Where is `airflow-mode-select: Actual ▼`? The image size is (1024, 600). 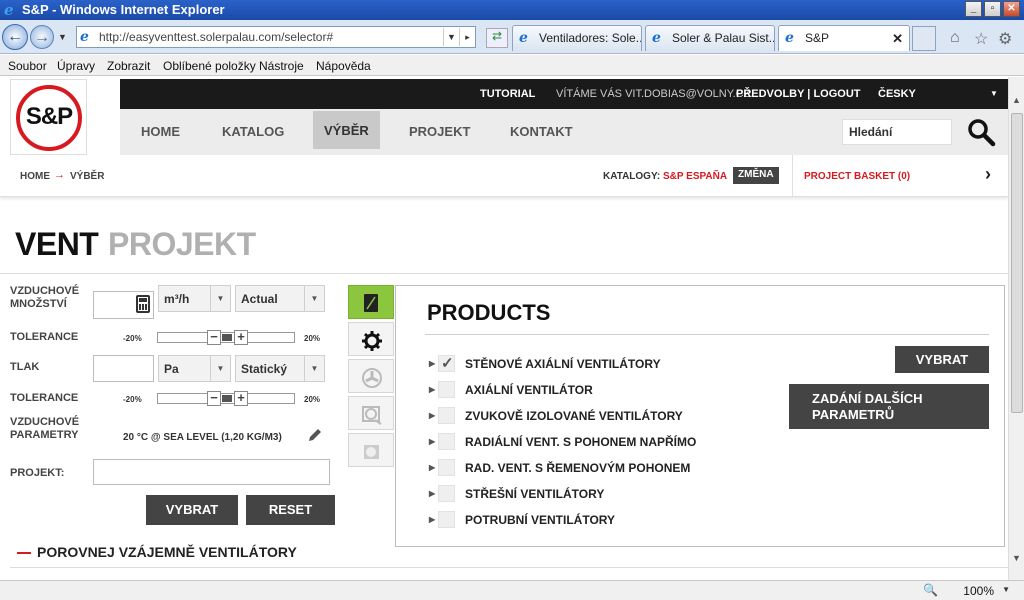
airflow-mode-select: Actual ▼ is located at coordinates (280, 298).